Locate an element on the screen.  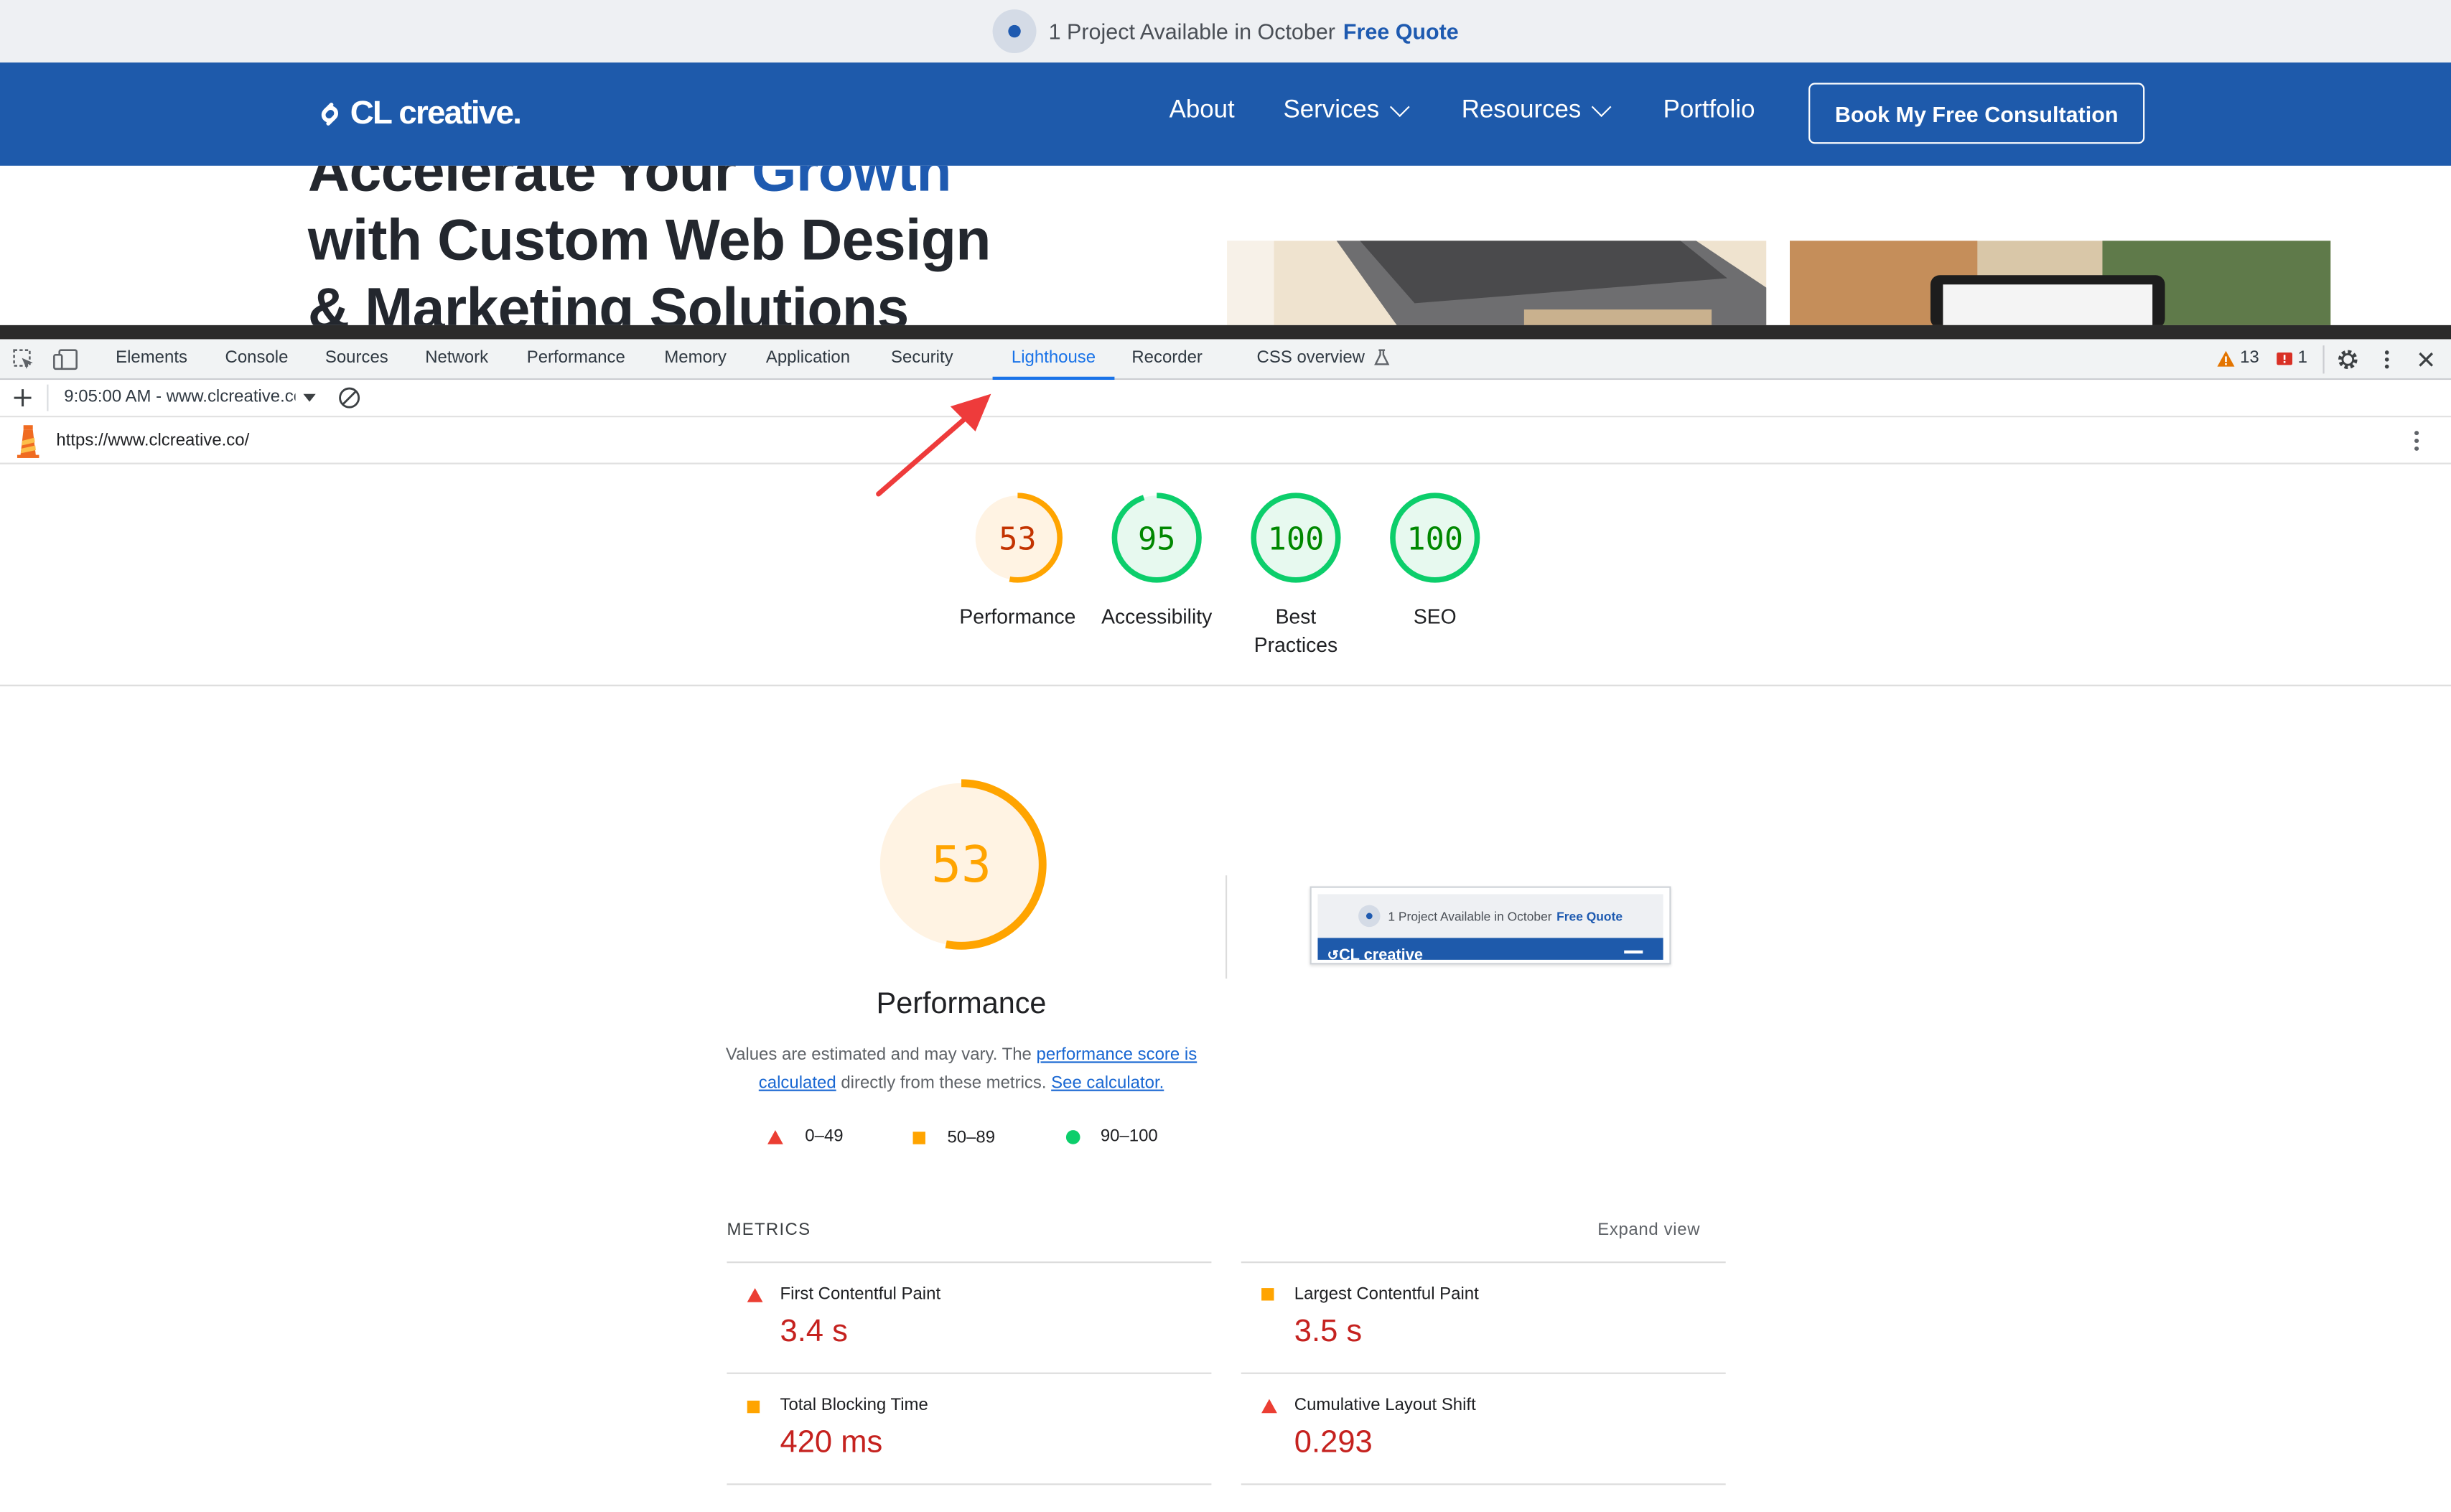
device-toolbar-icon is located at coordinates (65, 359).